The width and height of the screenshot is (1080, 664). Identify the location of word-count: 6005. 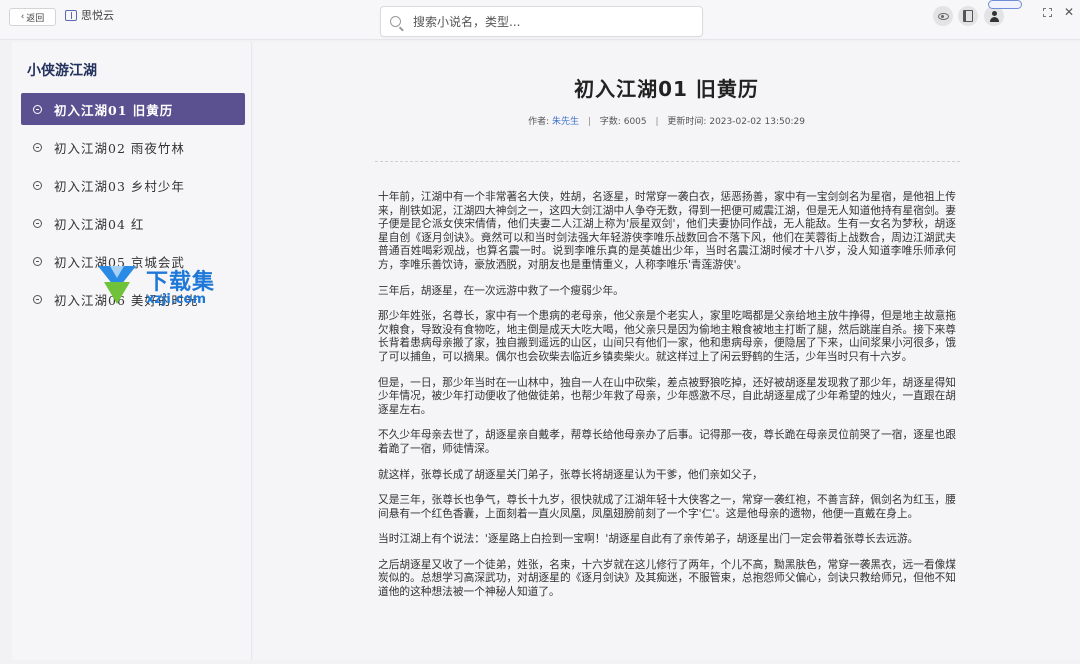
(635, 122).